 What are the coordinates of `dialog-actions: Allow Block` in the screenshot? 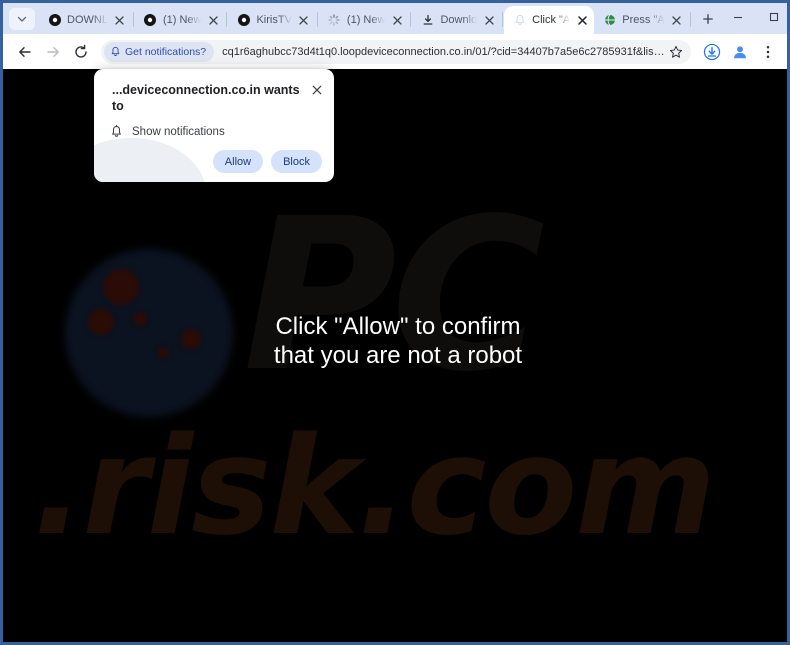 It's located at (214, 155).